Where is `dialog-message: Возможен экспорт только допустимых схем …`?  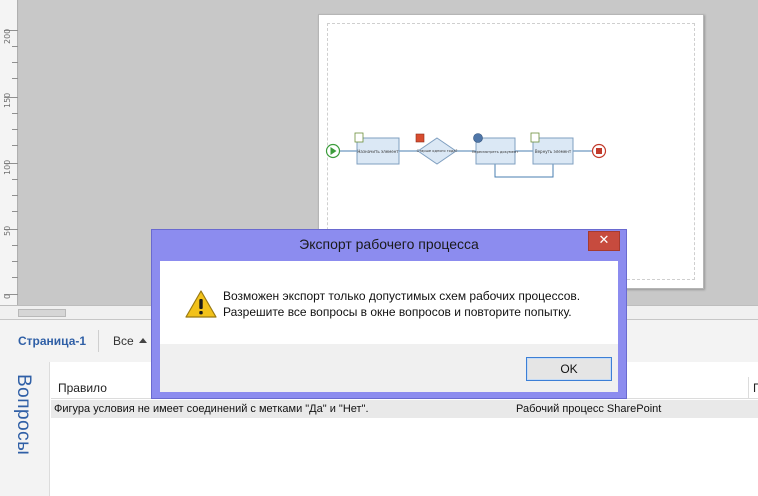 dialog-message: Возможен экспорт только допустимых схем … is located at coordinates (401, 304).